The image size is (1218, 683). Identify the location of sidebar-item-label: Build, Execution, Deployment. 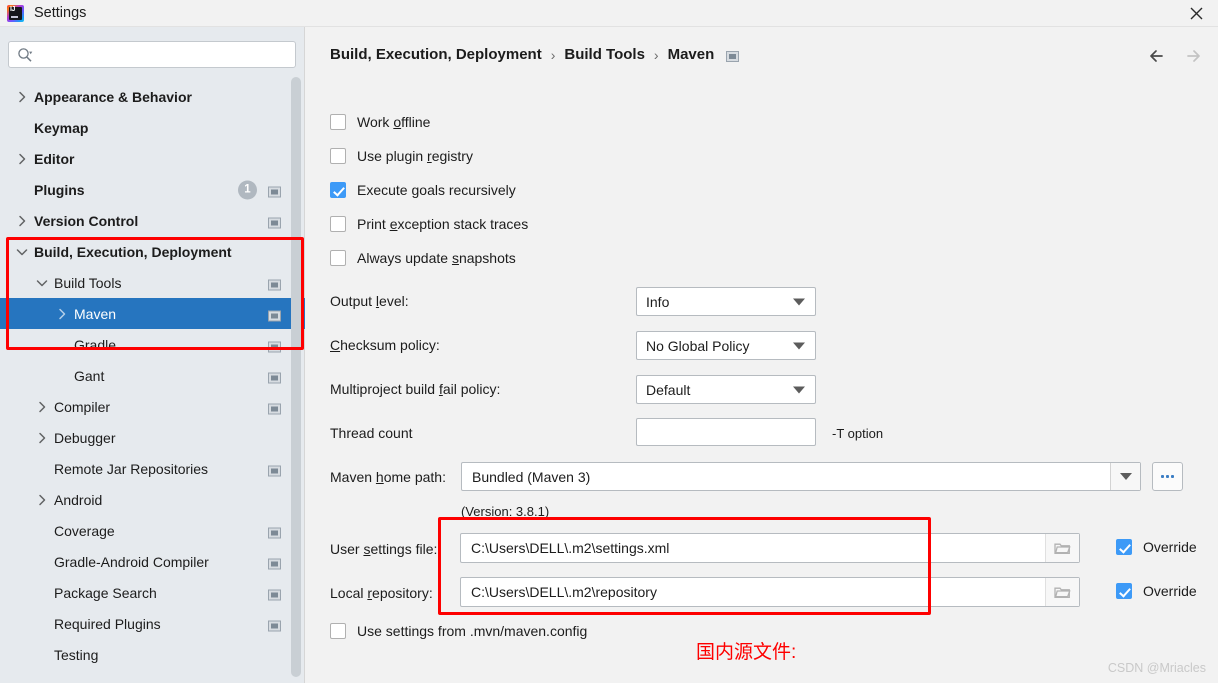
(133, 251).